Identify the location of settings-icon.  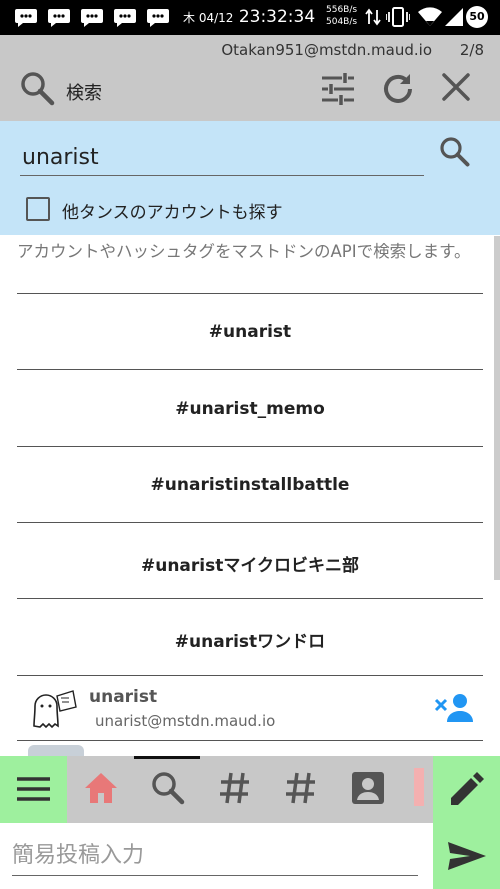
(338, 89).